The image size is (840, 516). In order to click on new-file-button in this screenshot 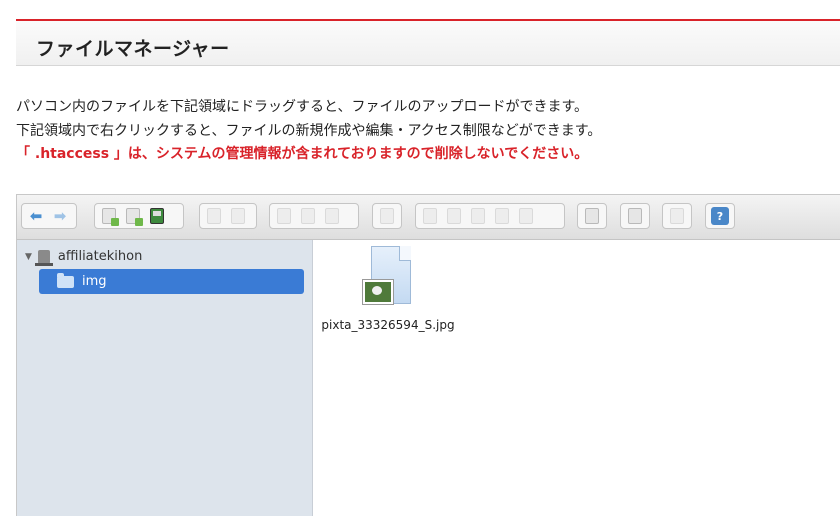, I will do `click(133, 216)`.